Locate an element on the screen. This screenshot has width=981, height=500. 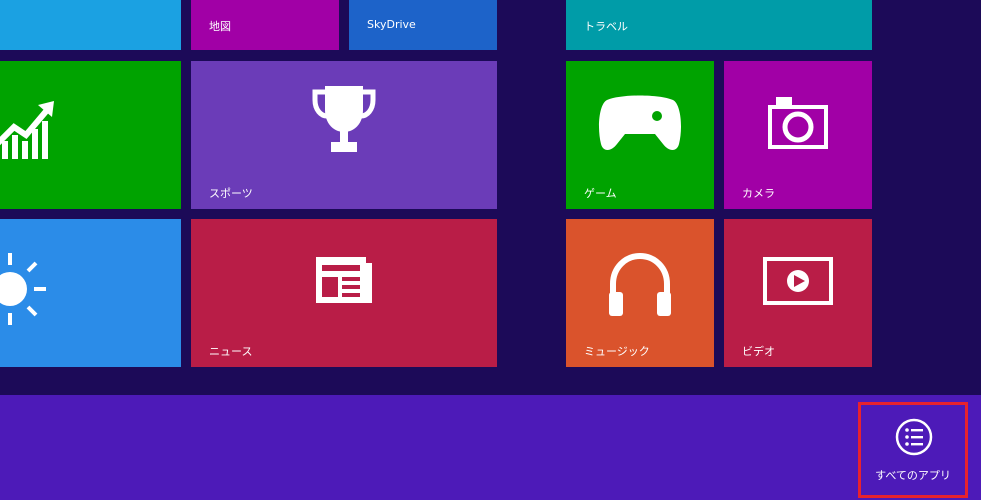
tile-news-label: ニュース is located at coordinates (231, 351).